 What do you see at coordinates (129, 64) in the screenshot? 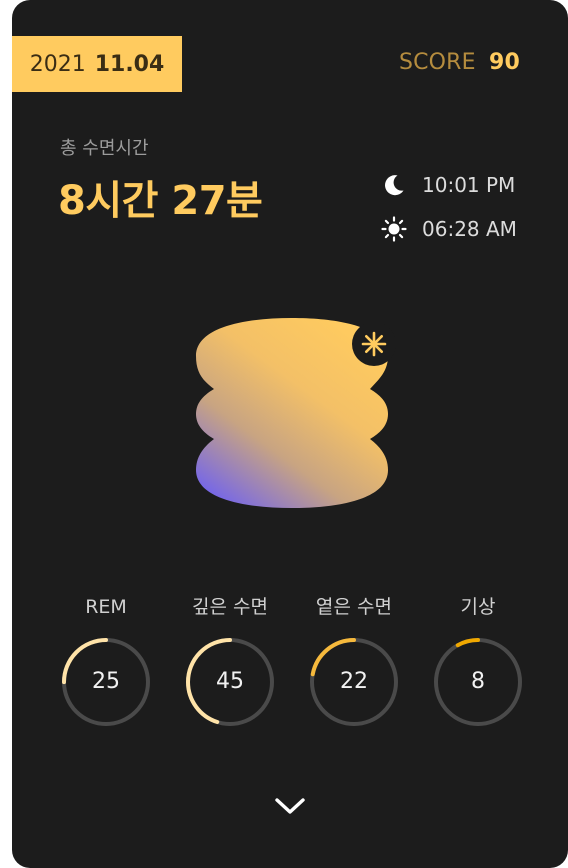
I see `date-month-day: 11.04` at bounding box center [129, 64].